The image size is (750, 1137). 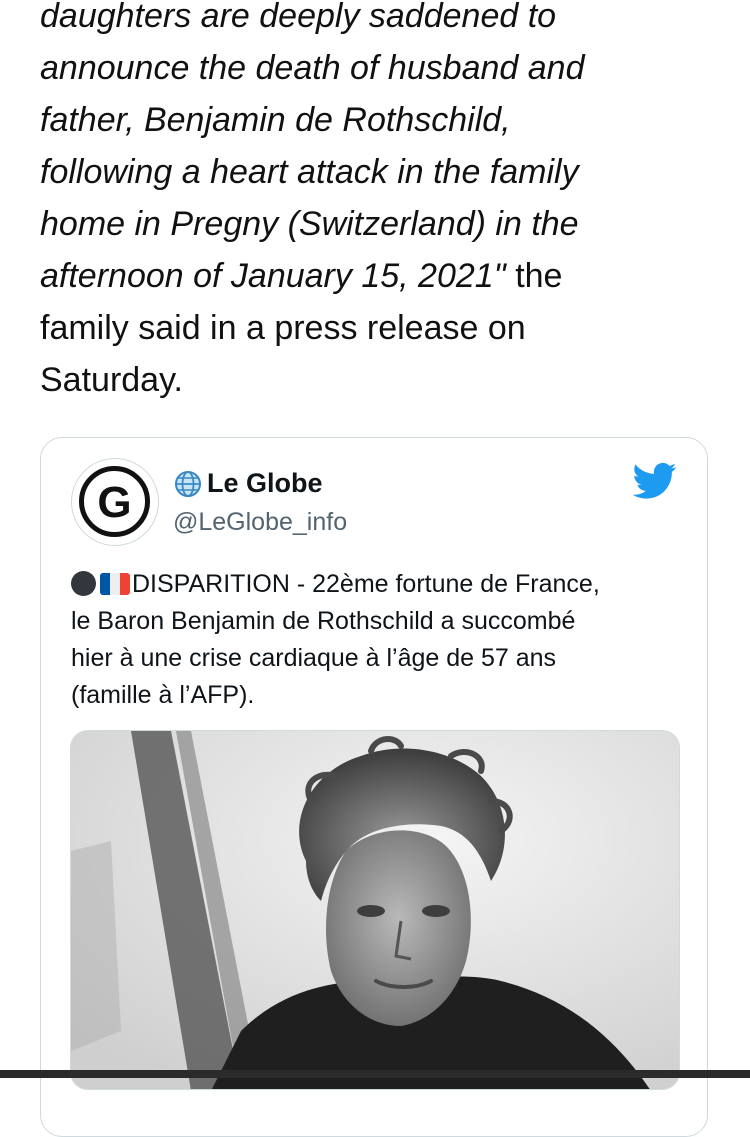 I want to click on tweet-author: Le Globe, so click(x=248, y=483).